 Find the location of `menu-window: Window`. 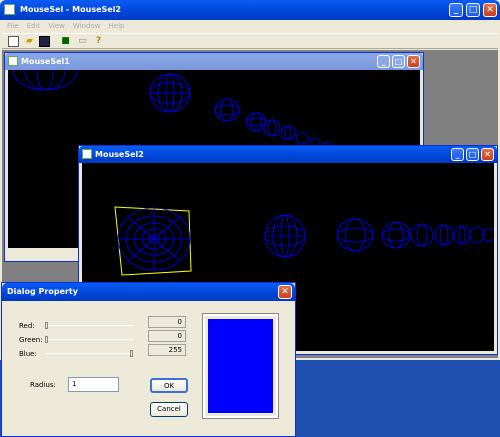

menu-window: Window is located at coordinates (87, 26).